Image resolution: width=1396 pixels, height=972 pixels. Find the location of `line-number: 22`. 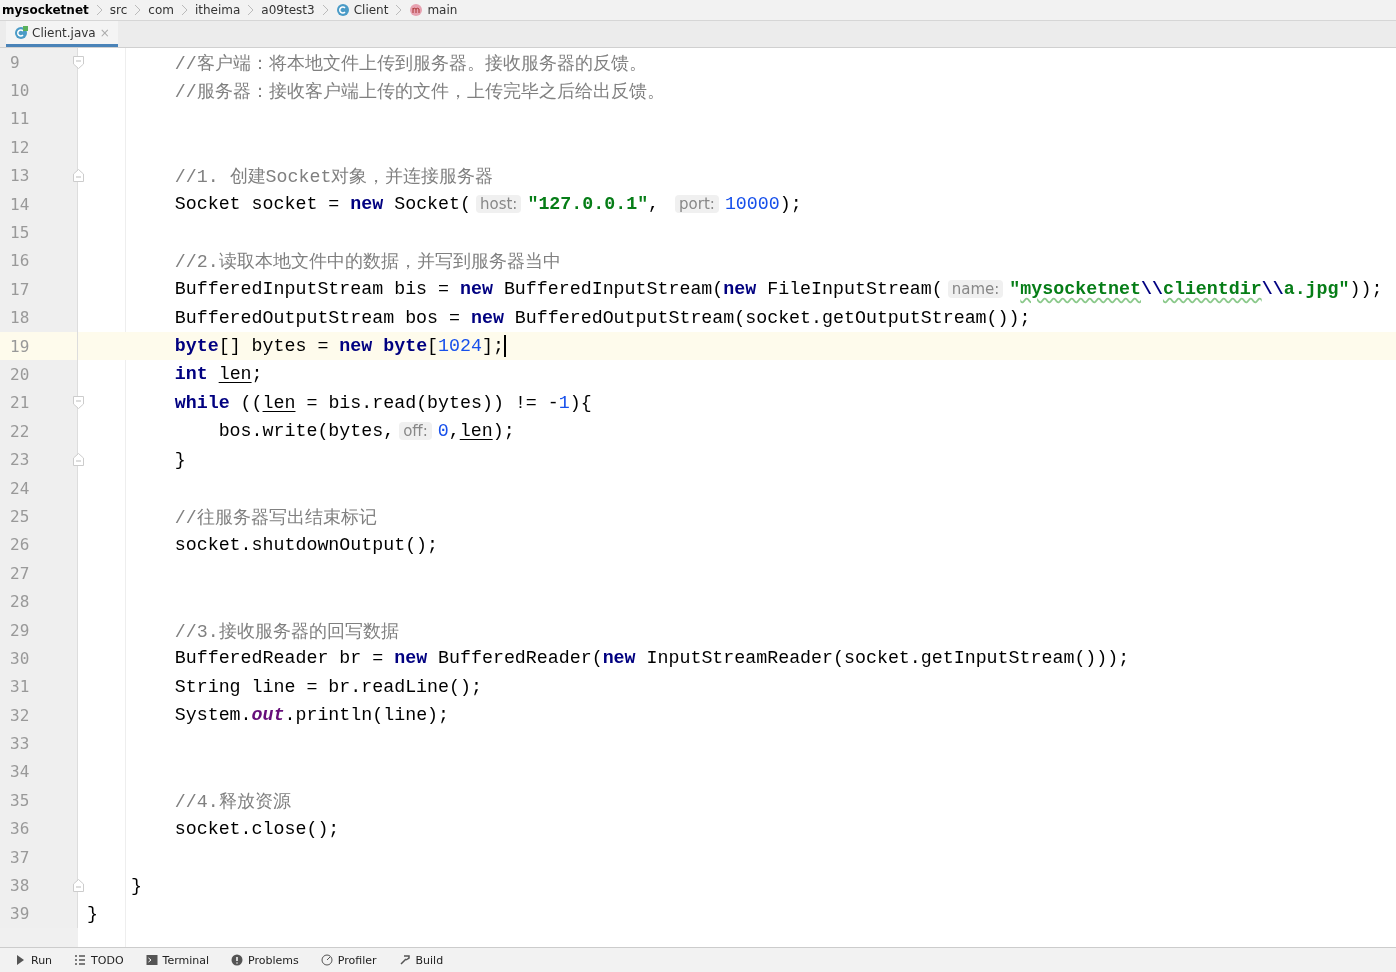

line-number: 22 is located at coordinates (19, 431).